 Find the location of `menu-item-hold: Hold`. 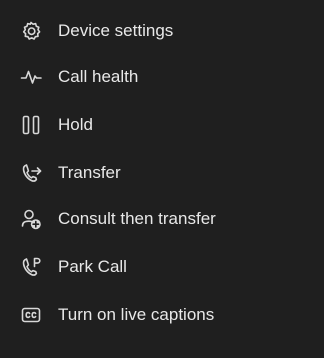

menu-item-hold: Hold is located at coordinates (162, 125).